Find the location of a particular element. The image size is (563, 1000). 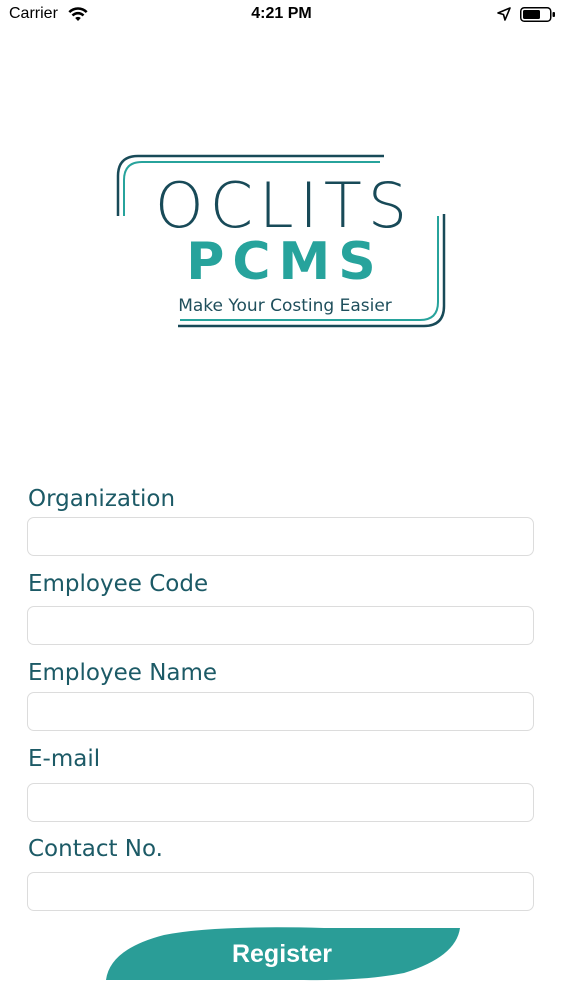

logo-subtitle: PCMS is located at coordinates (285, 262).